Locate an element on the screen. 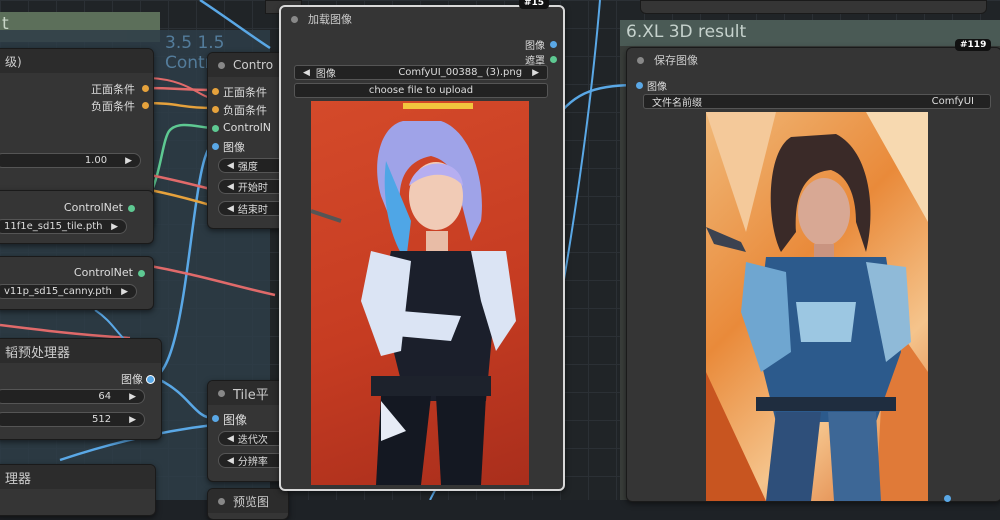 The height and width of the screenshot is (520, 1000). iteration-label: 迭代次 is located at coordinates (252, 440).